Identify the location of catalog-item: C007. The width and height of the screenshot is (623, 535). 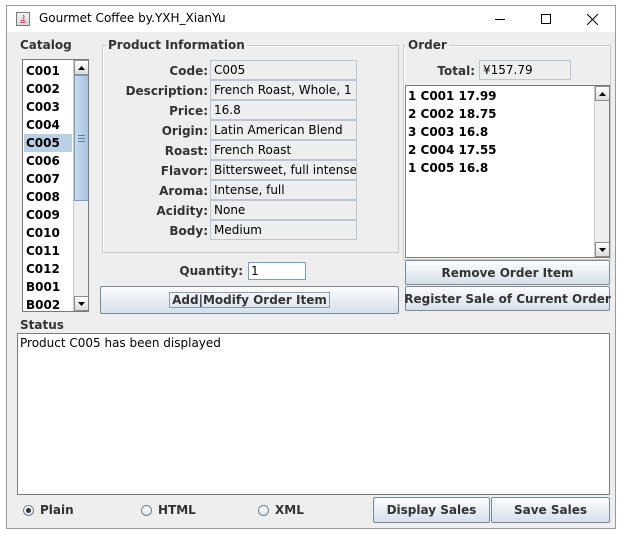
(48, 179).